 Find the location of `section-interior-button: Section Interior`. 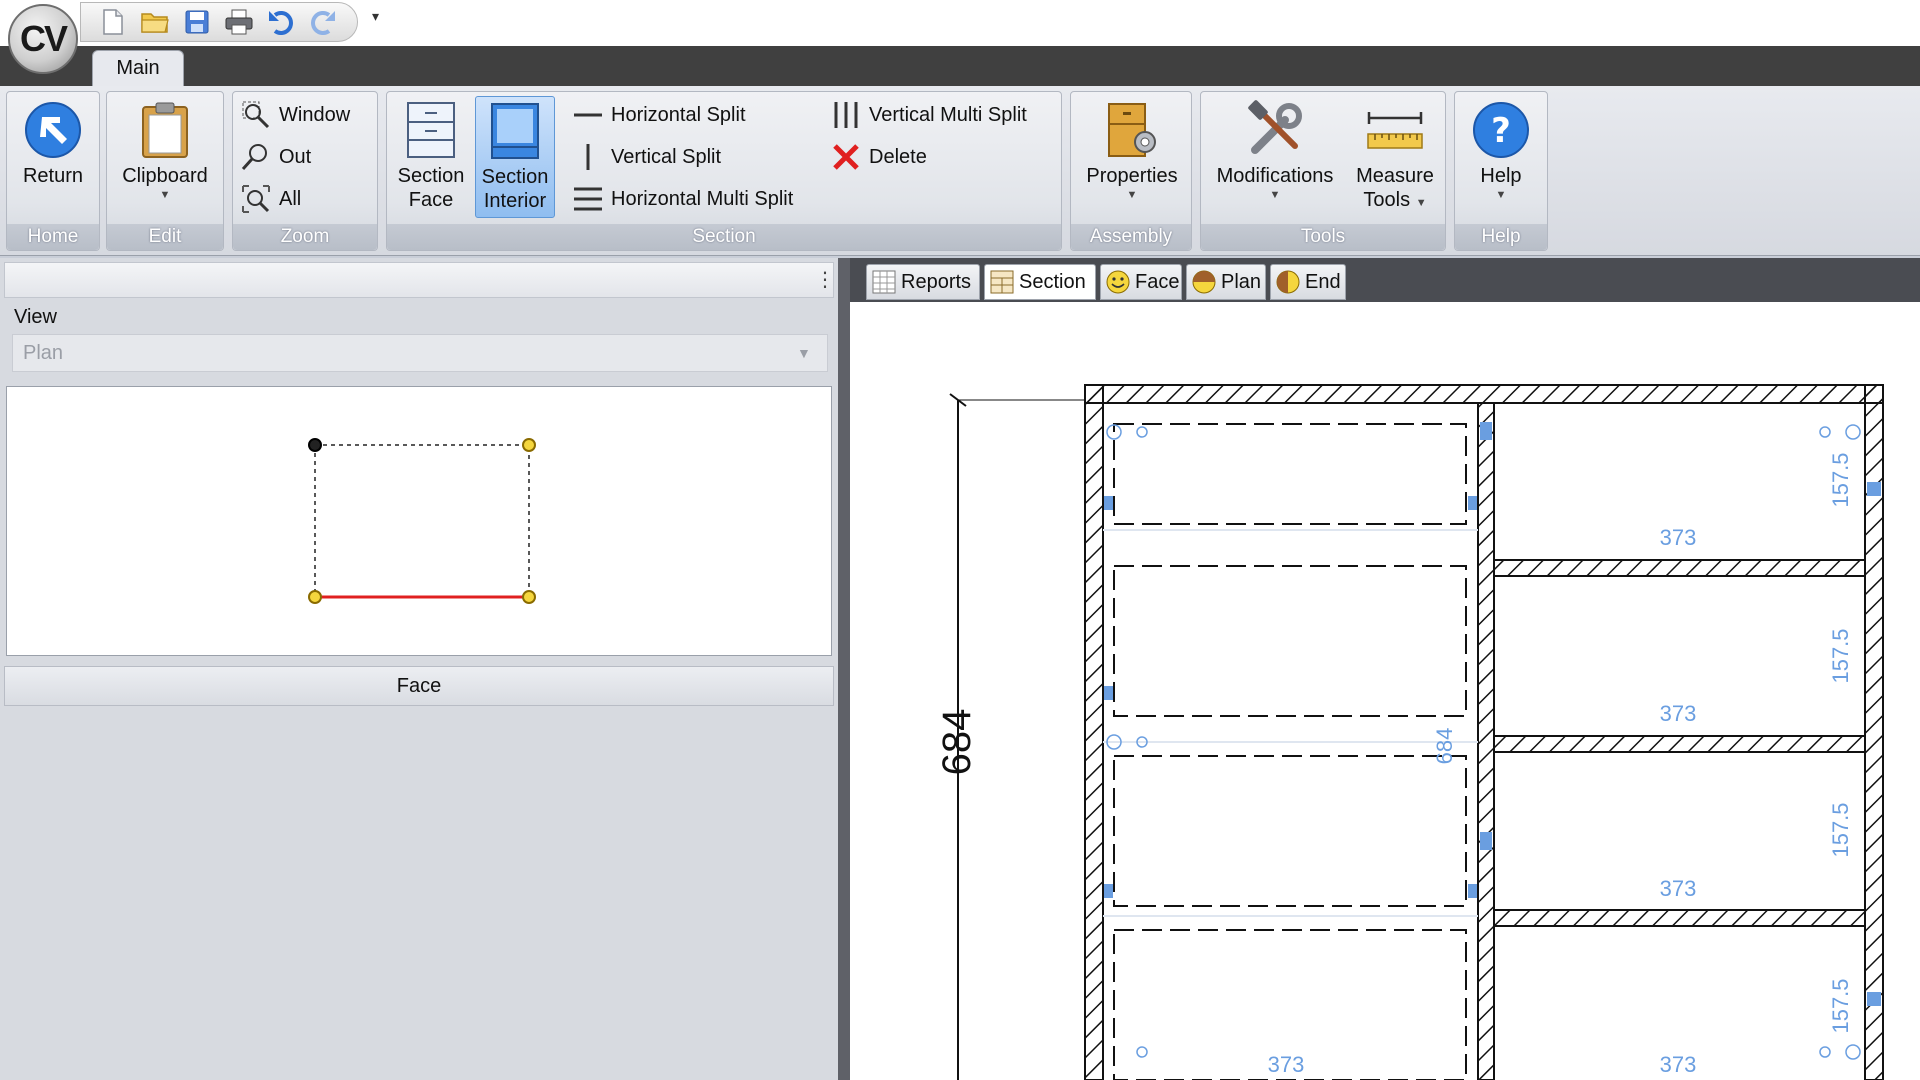

section-interior-button: Section Interior is located at coordinates (515, 157).